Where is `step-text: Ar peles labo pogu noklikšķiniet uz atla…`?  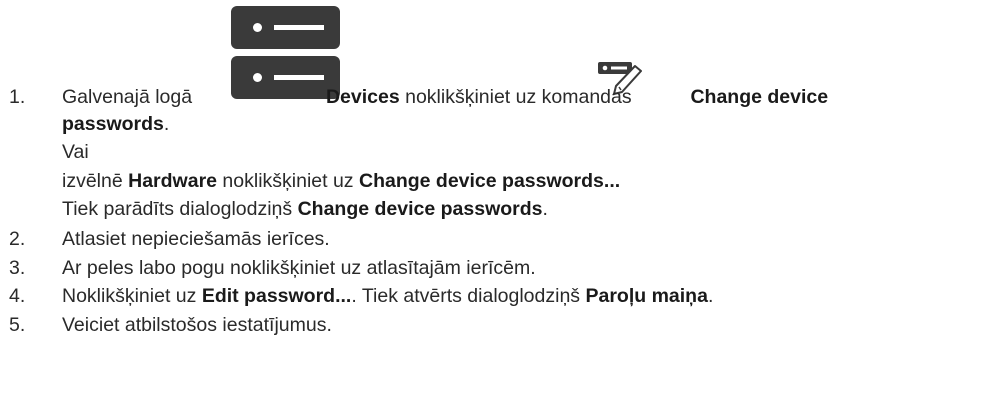
step-text: Ar peles labo pogu noklikšķiniet uz atla… is located at coordinates (299, 268).